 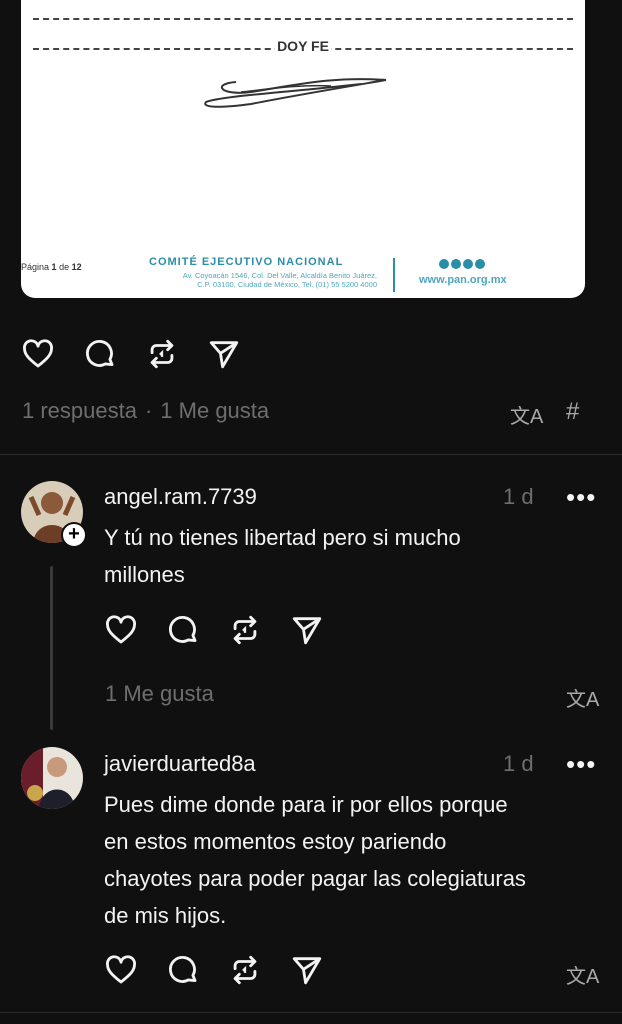 I want to click on dashed-divider, so click(x=303, y=19).